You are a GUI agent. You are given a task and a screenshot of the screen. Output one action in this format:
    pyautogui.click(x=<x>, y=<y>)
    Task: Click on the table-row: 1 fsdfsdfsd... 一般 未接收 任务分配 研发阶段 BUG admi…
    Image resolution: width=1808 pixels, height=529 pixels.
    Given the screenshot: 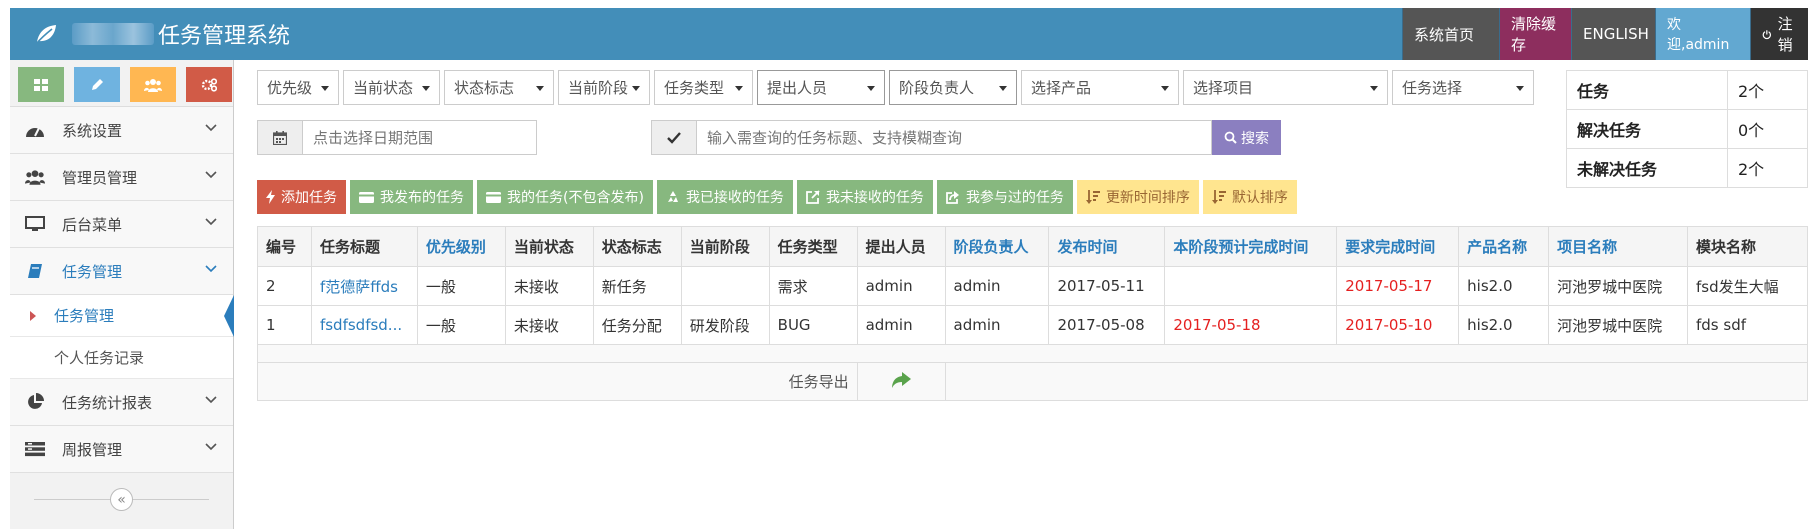 What is the action you would take?
    pyautogui.click(x=1032, y=325)
    